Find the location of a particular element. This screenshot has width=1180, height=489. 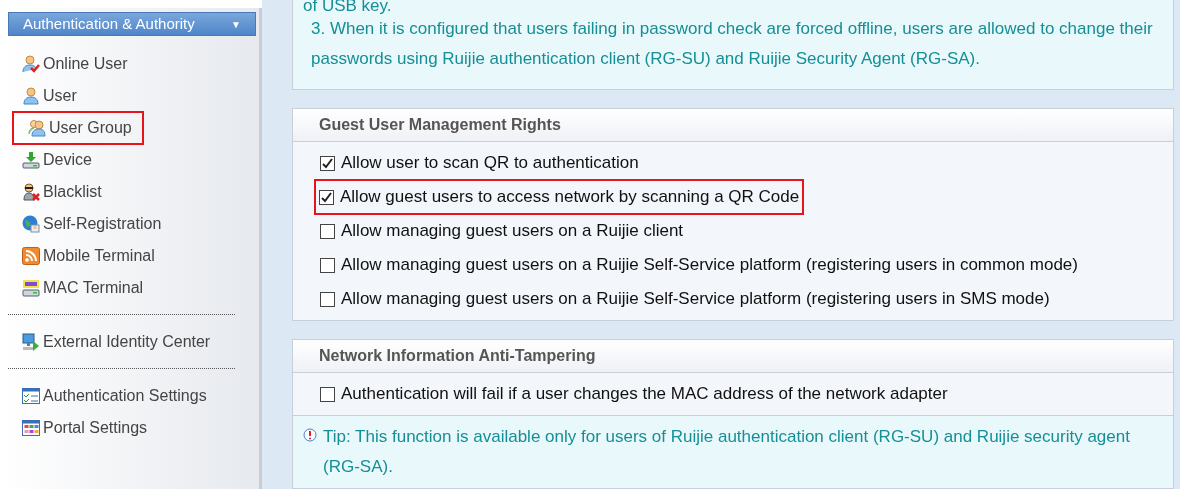

note-text: 3. When it is configured that users failing in password check are forced offline, users are allowed to change their passwords using Ruijie authentication client (RG-SU) and Ruijie Security Agent (RG-SA). is located at coordinates (732, 44).